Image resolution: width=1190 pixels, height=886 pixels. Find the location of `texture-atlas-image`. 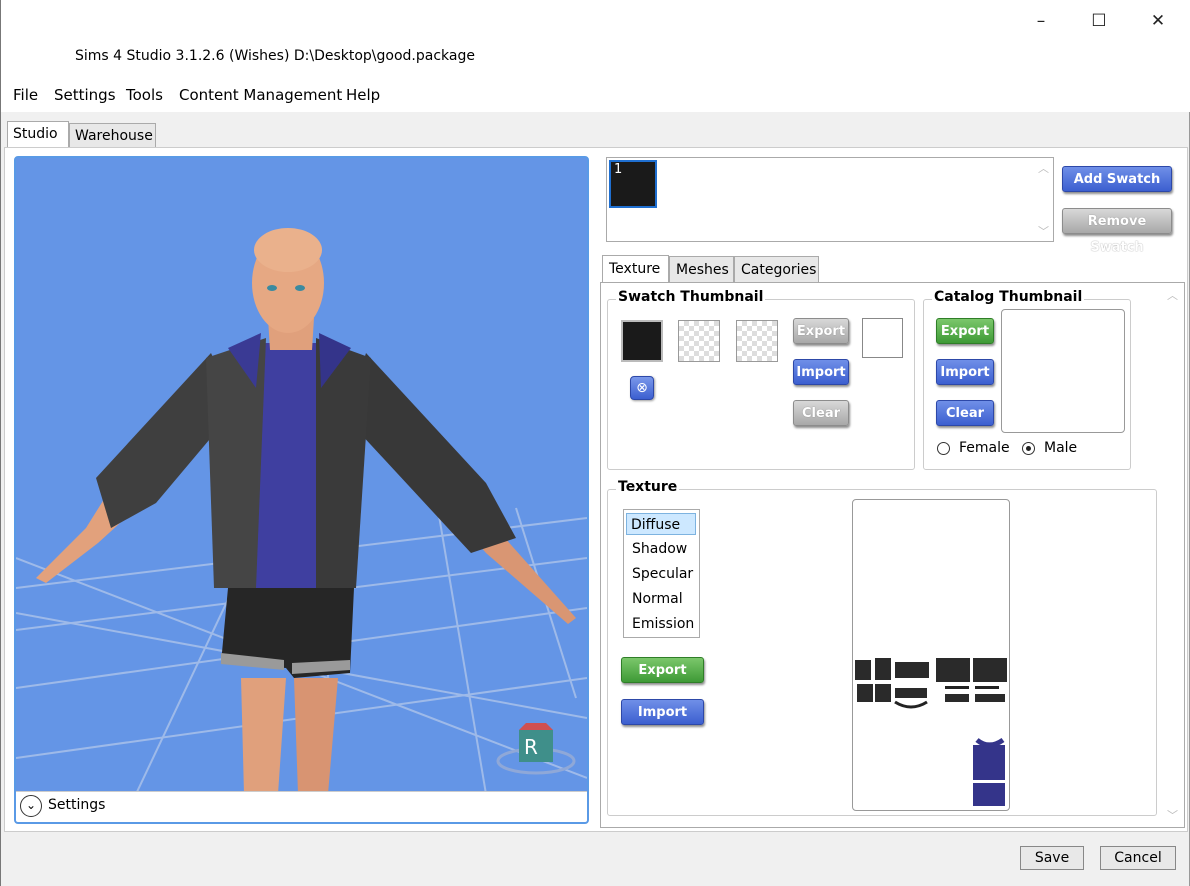

texture-atlas-image is located at coordinates (931, 732).